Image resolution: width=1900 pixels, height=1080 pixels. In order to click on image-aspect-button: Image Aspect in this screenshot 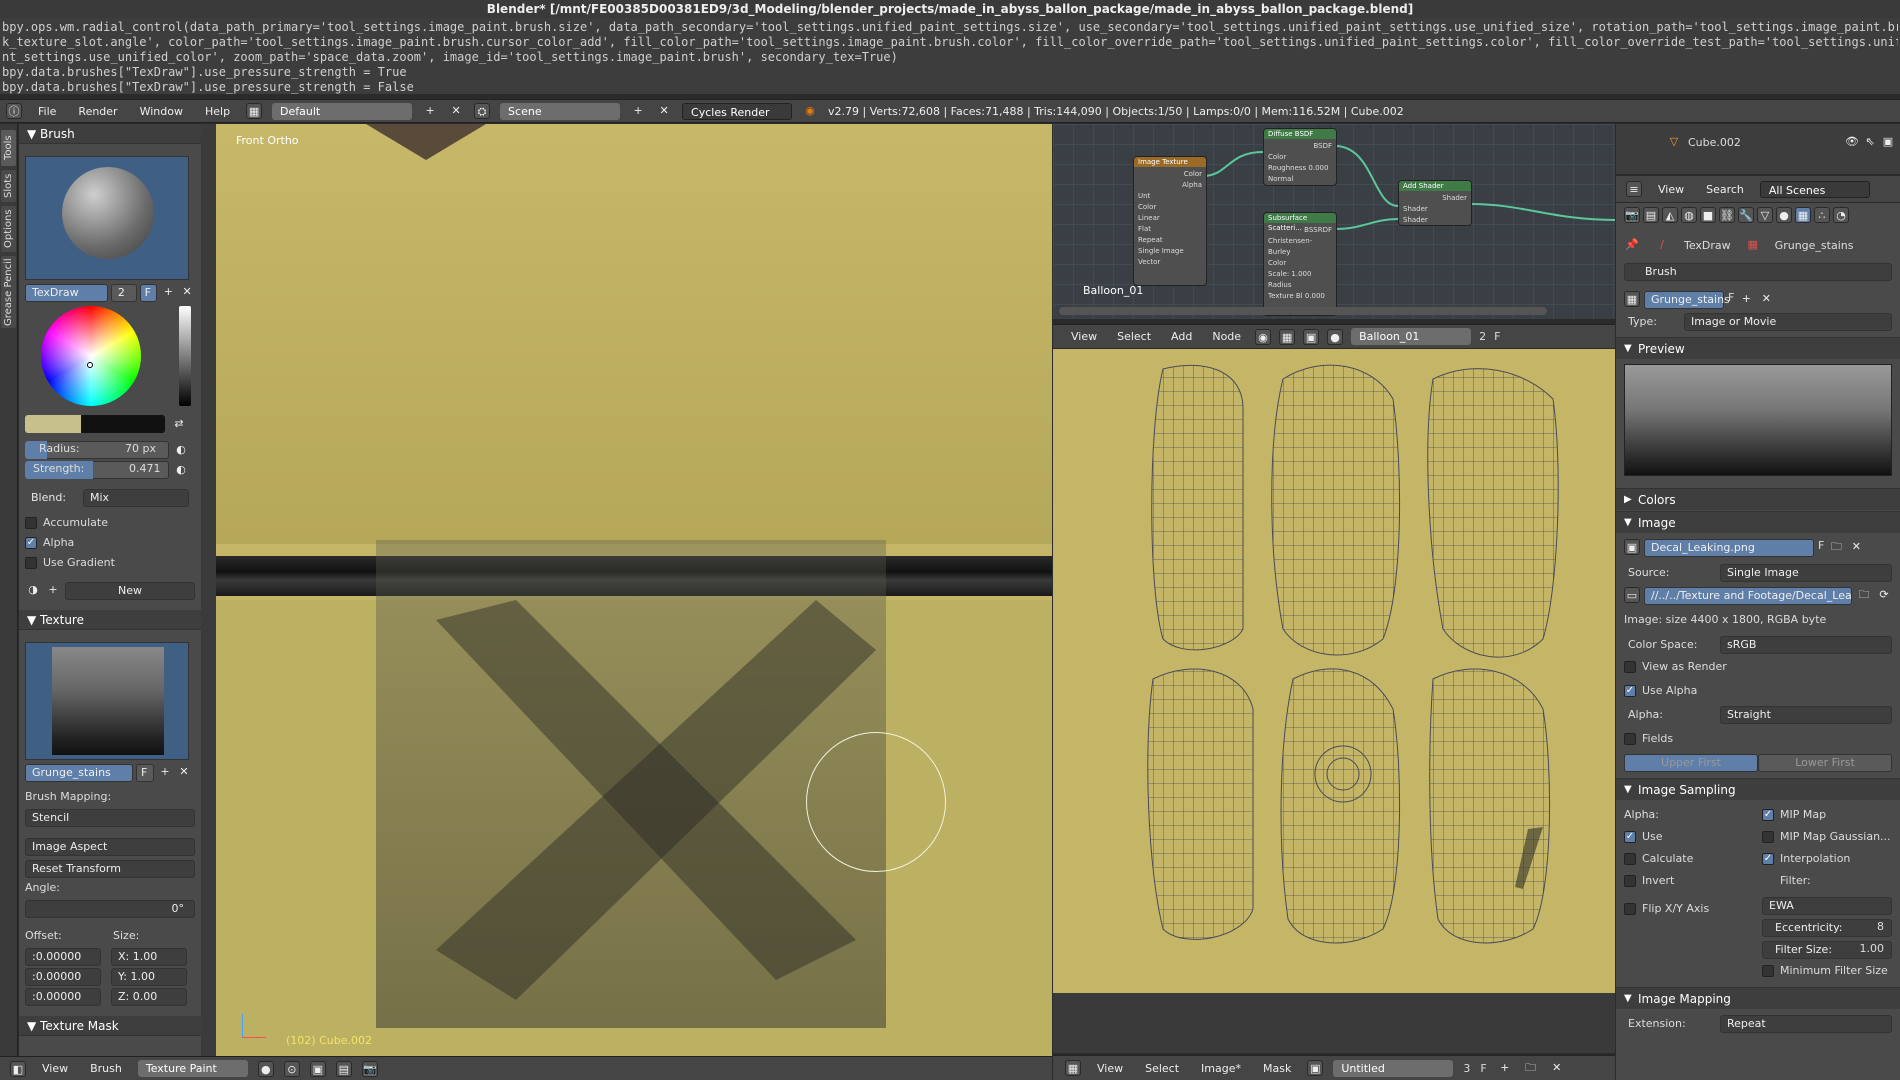, I will do `click(110, 847)`.